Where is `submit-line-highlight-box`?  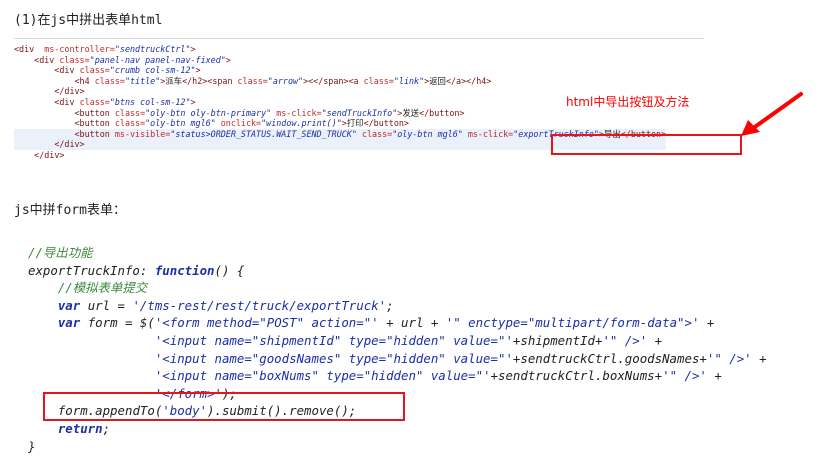
submit-line-highlight-box is located at coordinates (224, 406).